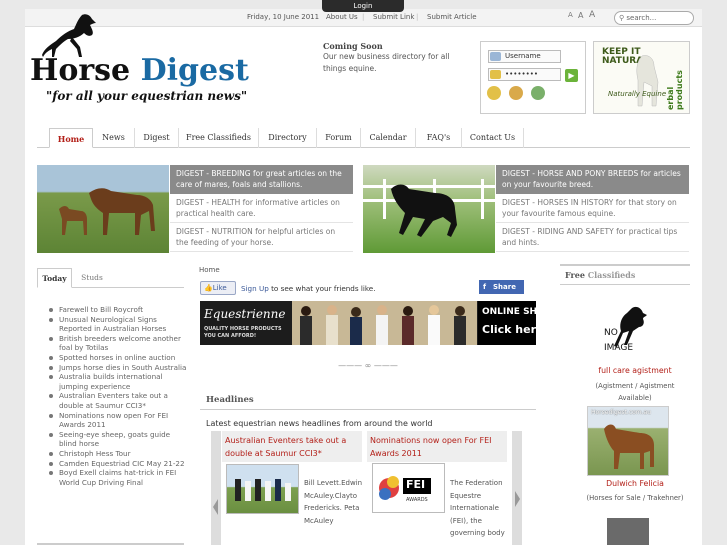 The height and width of the screenshot is (545, 727). Describe the element at coordinates (368, 402) in the screenshot. I see `headlines-title: Headlines` at that location.